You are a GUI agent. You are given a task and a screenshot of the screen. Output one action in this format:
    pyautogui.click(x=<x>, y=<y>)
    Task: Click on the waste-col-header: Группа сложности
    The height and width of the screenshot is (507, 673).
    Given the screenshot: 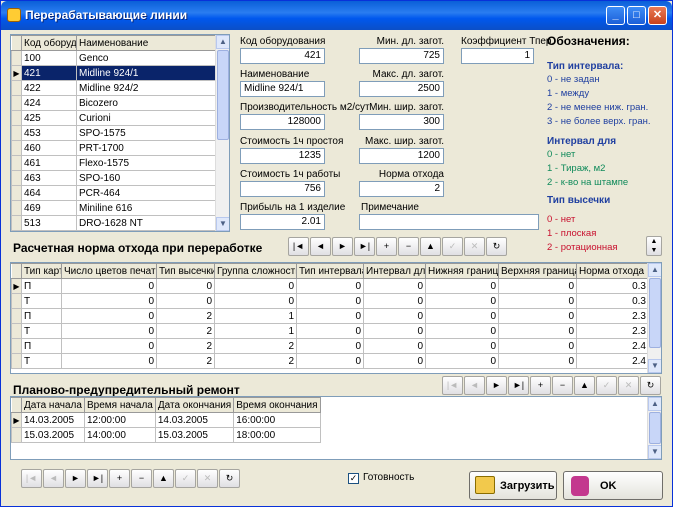 What is the action you would take?
    pyautogui.click(x=255, y=271)
    